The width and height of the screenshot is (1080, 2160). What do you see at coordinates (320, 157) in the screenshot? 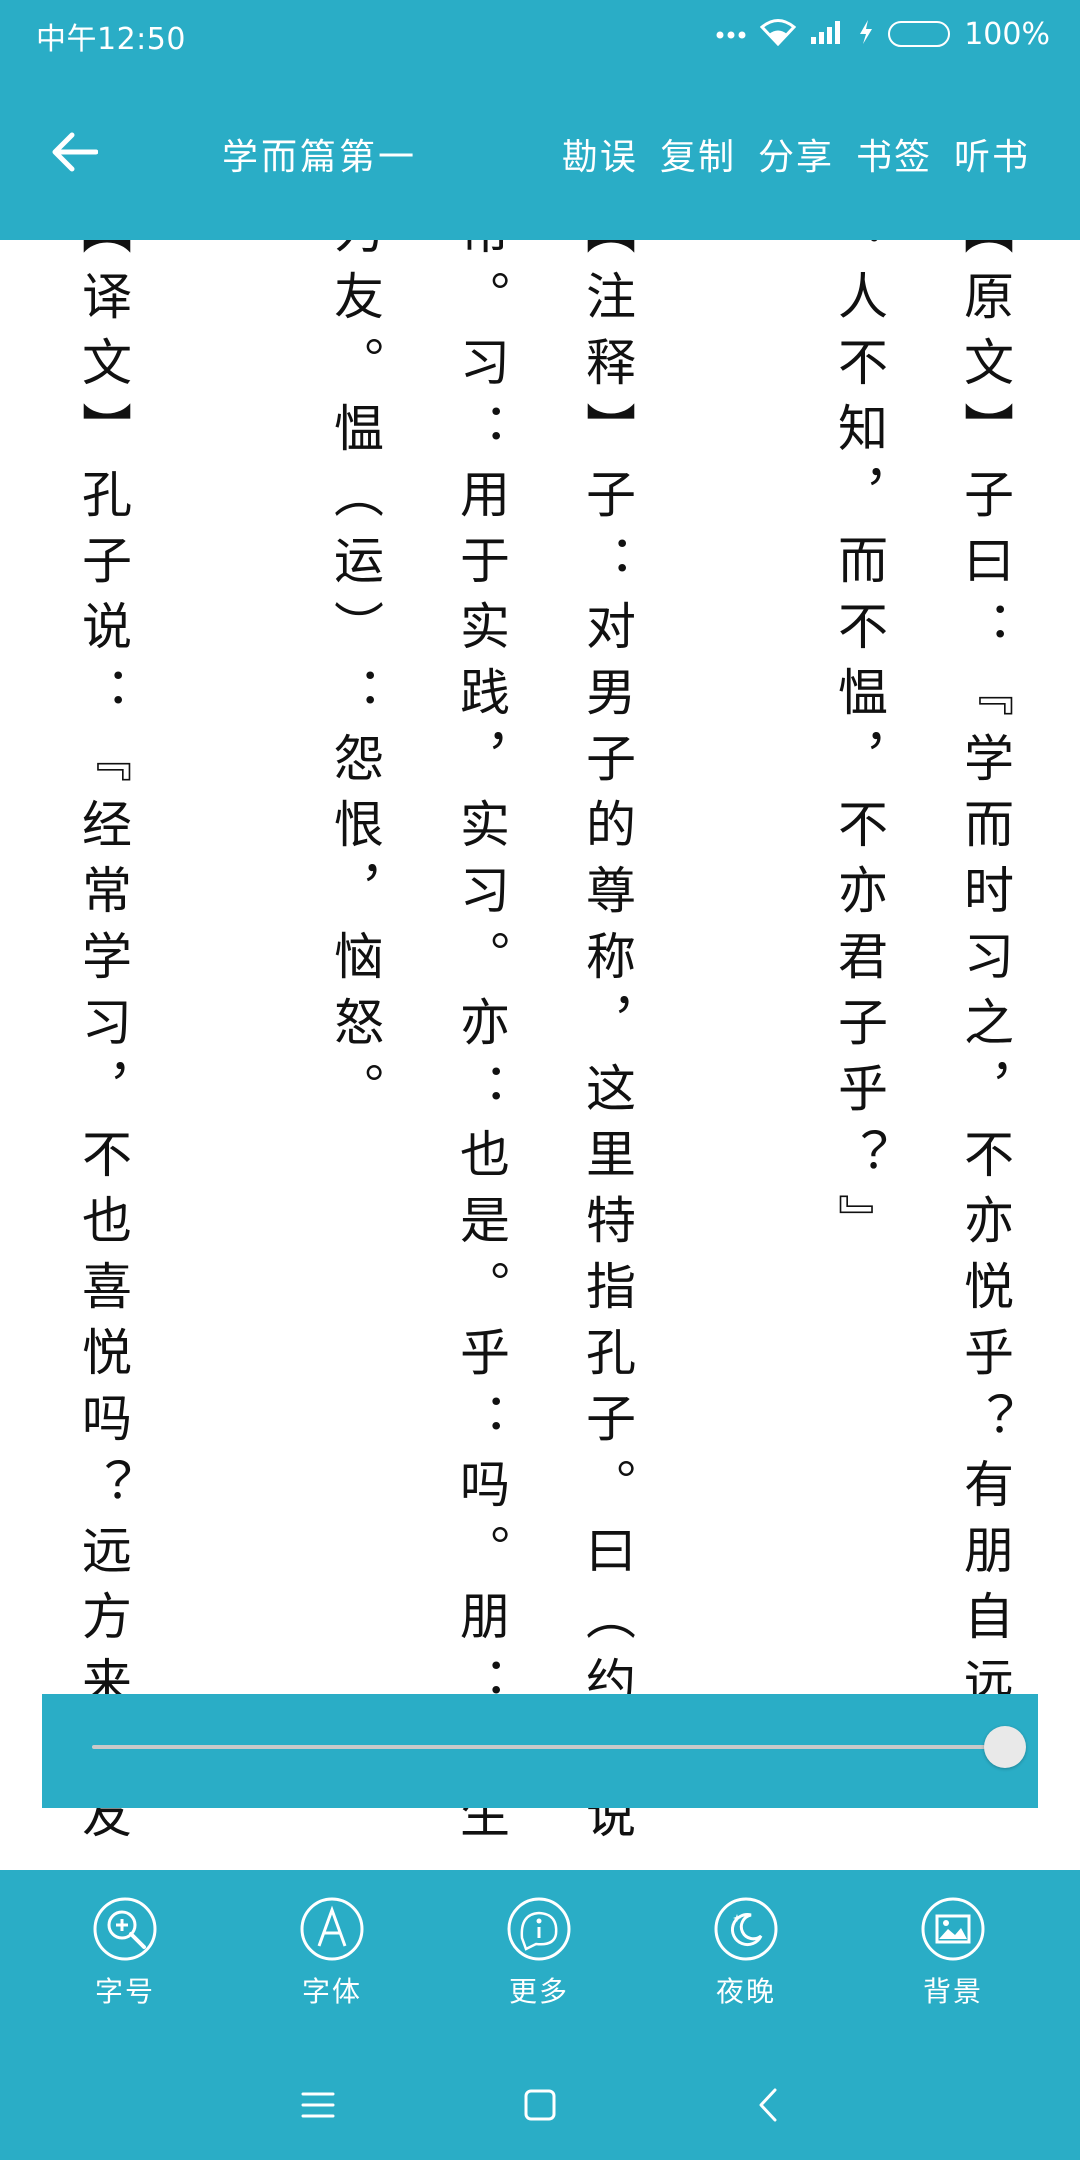
I see `chapter-title: 学而篇第一` at bounding box center [320, 157].